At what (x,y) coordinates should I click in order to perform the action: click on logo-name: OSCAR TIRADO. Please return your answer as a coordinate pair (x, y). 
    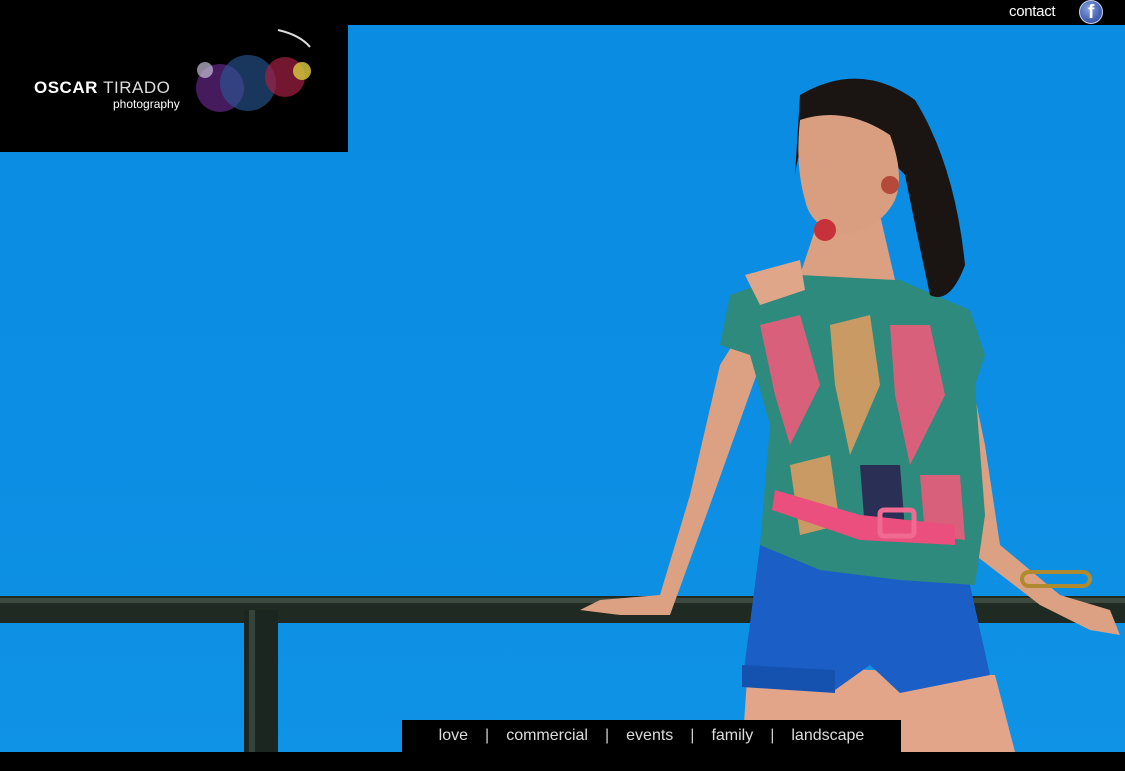
    Looking at the image, I should click on (102, 88).